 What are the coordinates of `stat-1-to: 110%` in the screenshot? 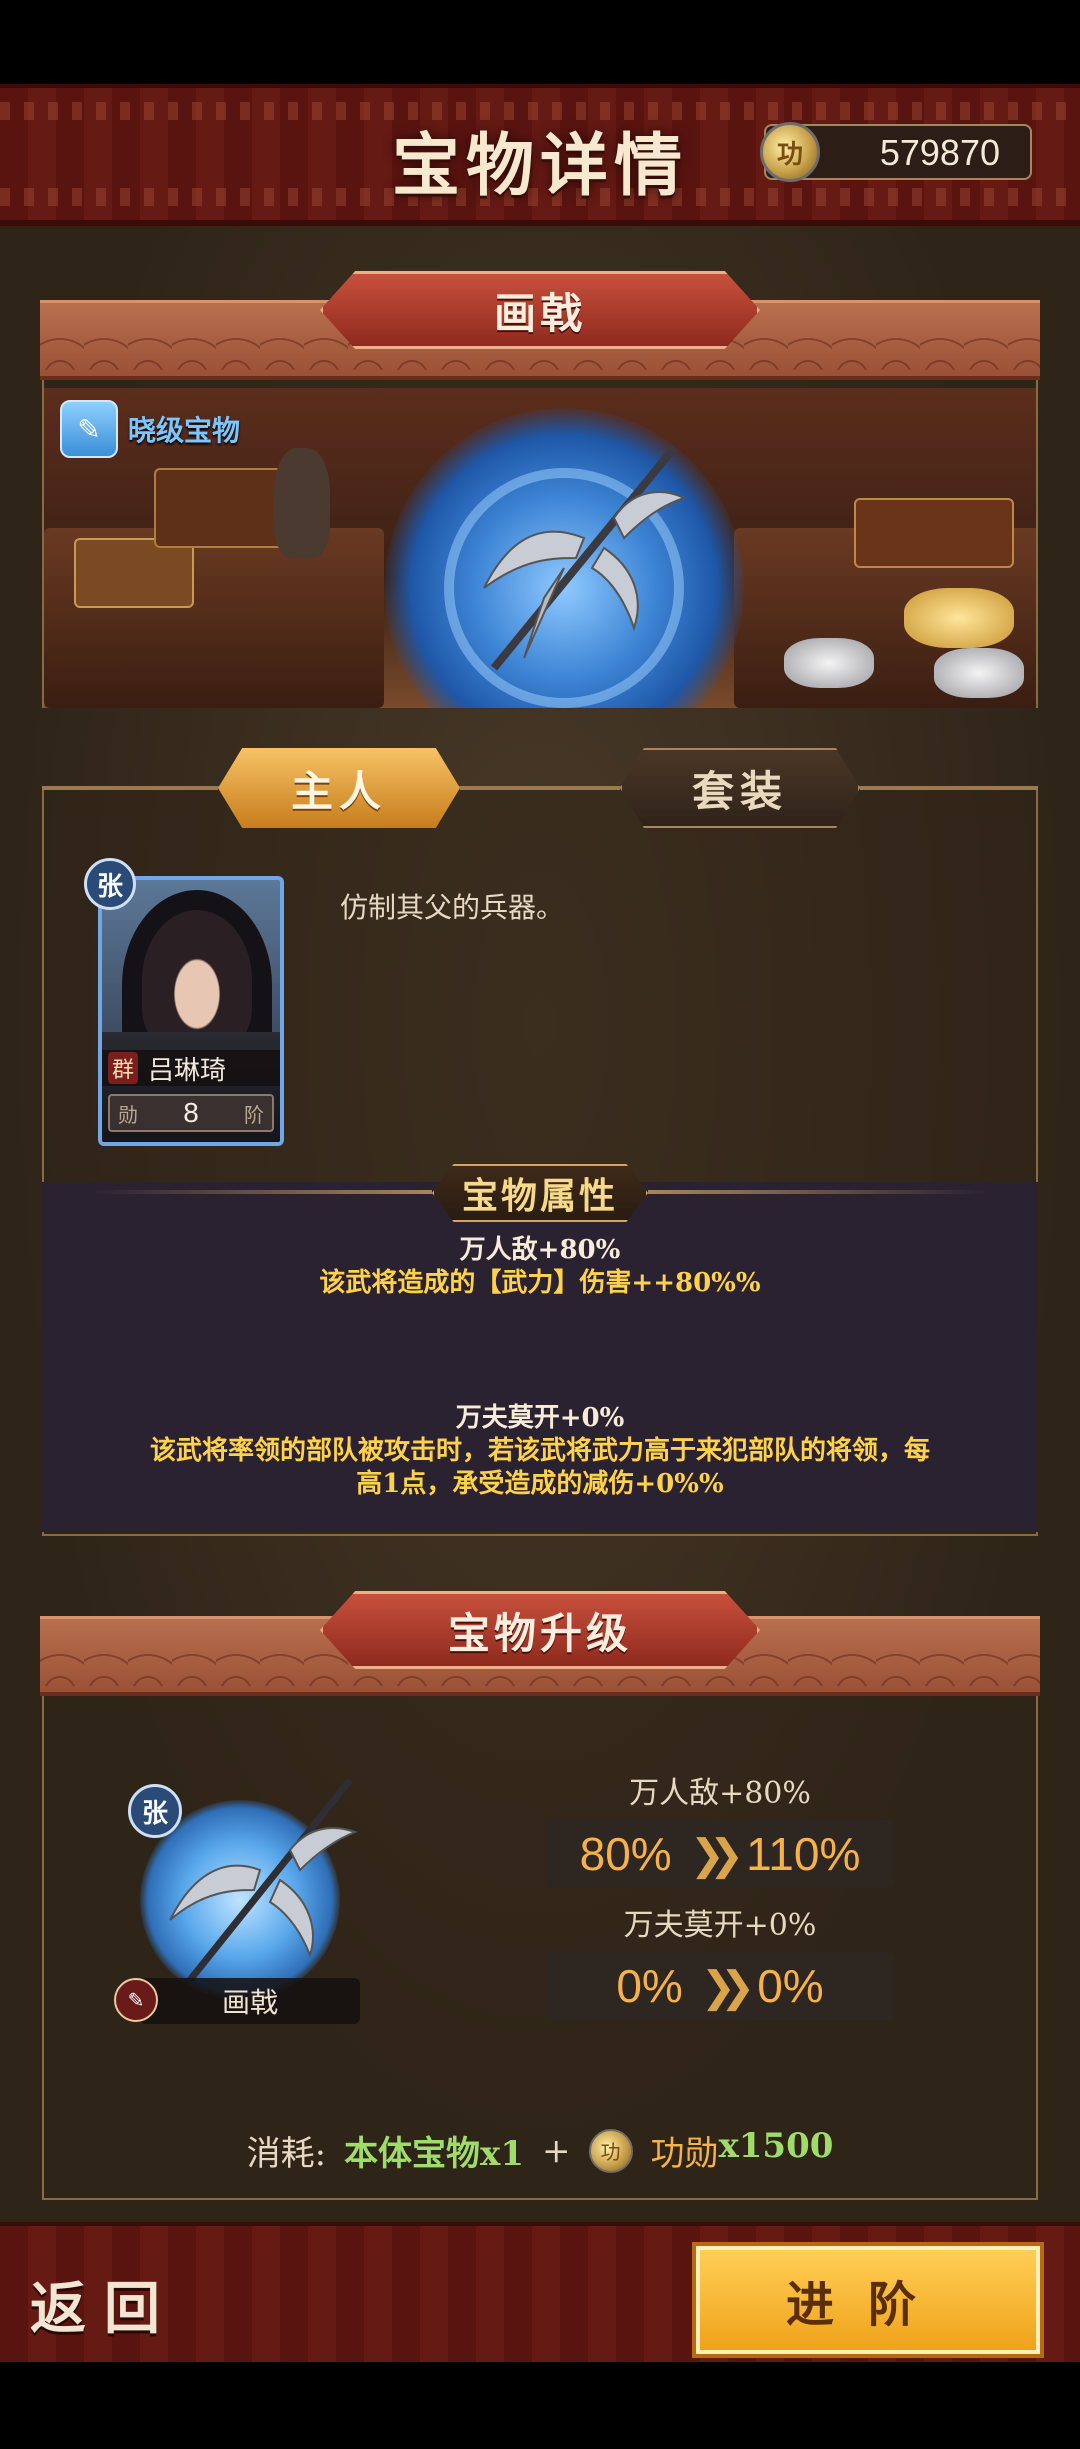 It's located at (803, 1854).